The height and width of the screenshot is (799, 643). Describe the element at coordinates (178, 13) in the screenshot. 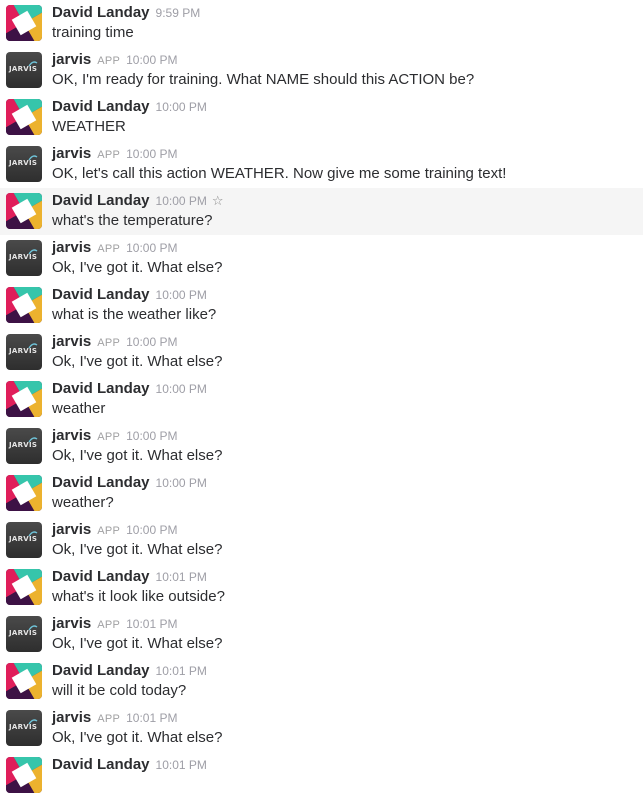

I see `message-timestamp: 9:59 PM` at that location.